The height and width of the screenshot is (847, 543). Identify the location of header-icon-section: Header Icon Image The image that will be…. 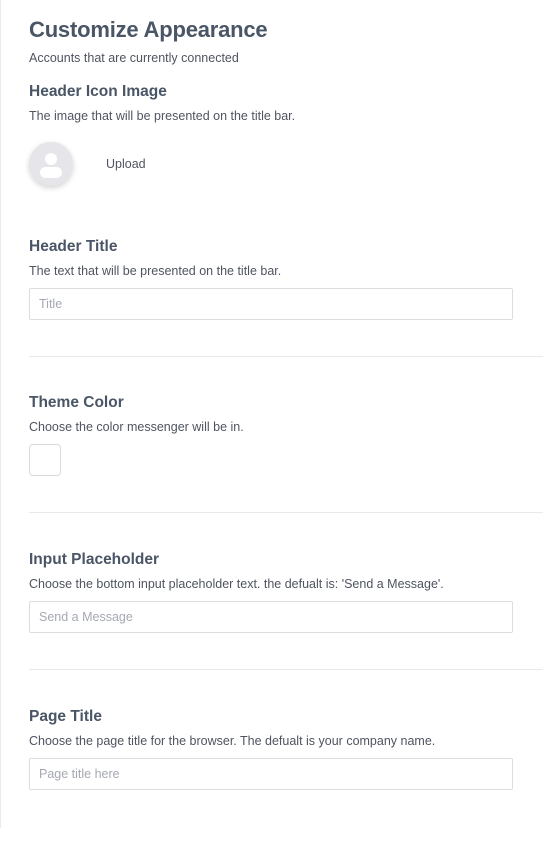
(286, 134).